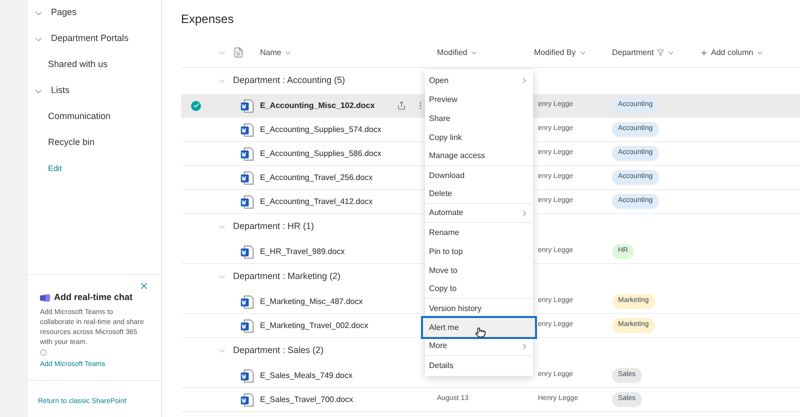 This screenshot has width=800, height=417. I want to click on page-title: Expenses, so click(207, 19).